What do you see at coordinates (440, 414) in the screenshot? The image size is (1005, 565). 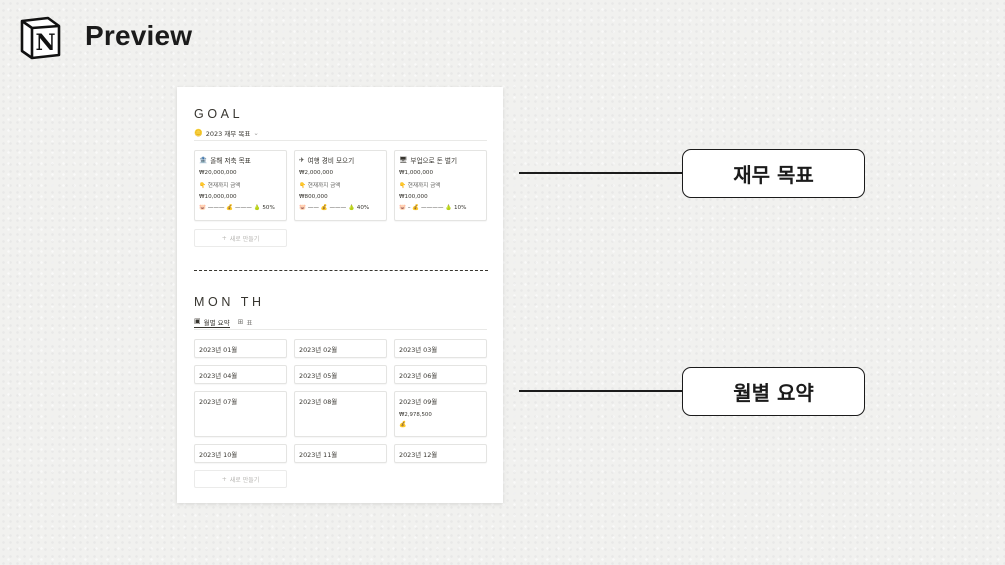 I see `month-card: 2023년 09월 ₩2,978,500 💰` at bounding box center [440, 414].